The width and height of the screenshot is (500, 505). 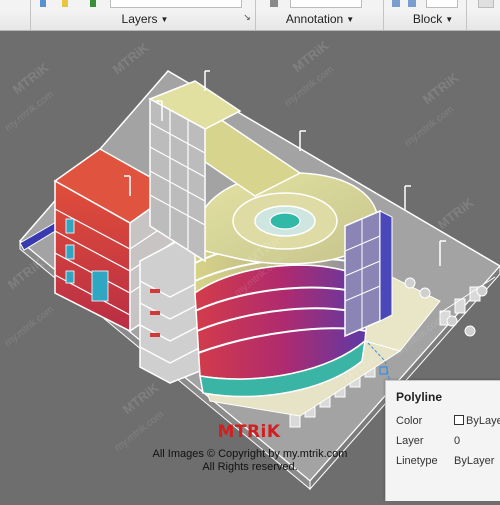 I want to click on layer-dropdown, so click(x=176, y=4).